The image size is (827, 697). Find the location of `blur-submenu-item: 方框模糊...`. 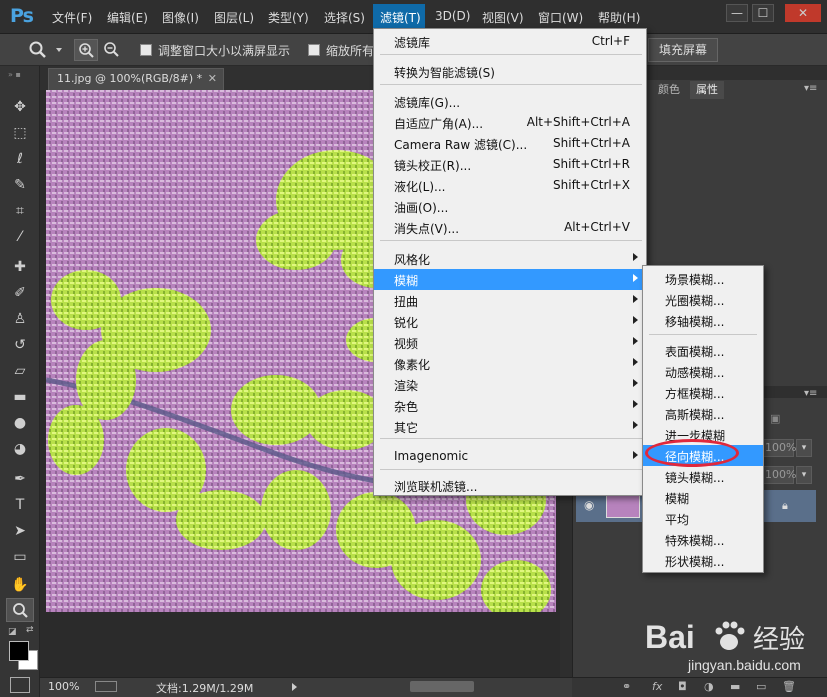

blur-submenu-item: 方框模糊... is located at coordinates (703, 392).